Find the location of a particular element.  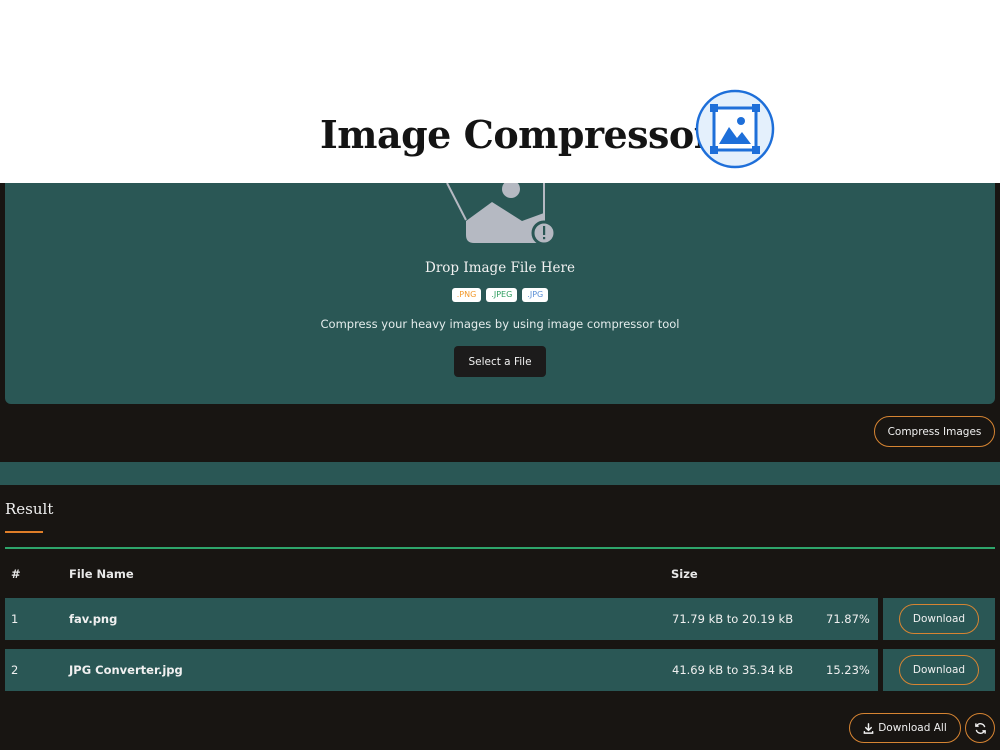

compression-percent: 71.87% is located at coordinates (848, 619).